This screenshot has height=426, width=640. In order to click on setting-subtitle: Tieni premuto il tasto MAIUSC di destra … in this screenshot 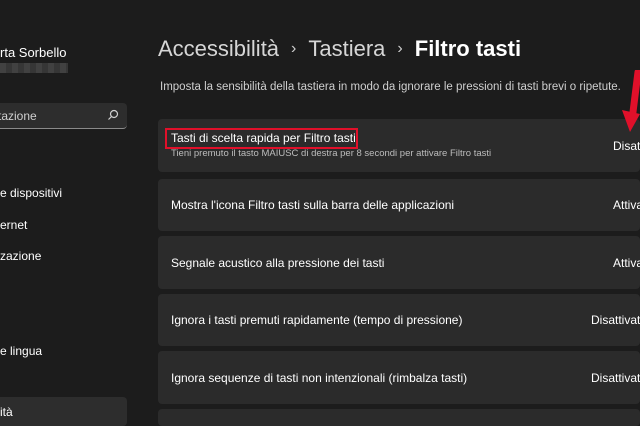, I will do `click(331, 153)`.